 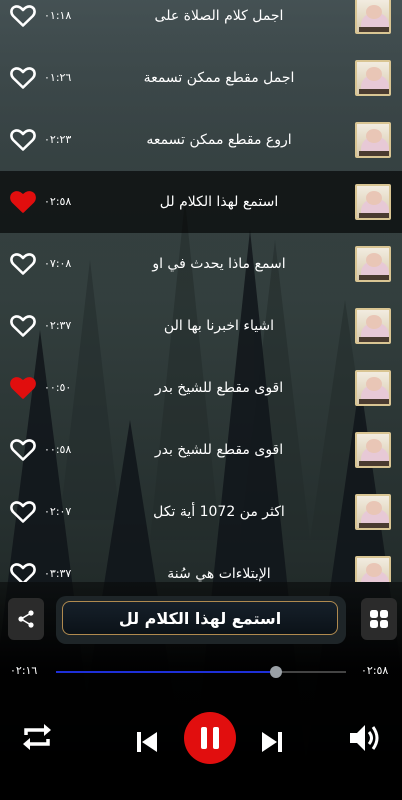 I want to click on track-duration: ٠١:١٨, so click(x=58, y=15).